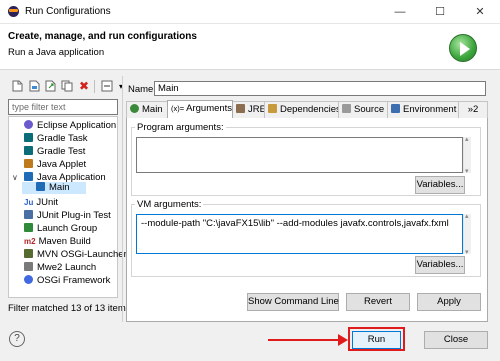  I want to click on header-subtitle: Run a Java application, so click(56, 52).